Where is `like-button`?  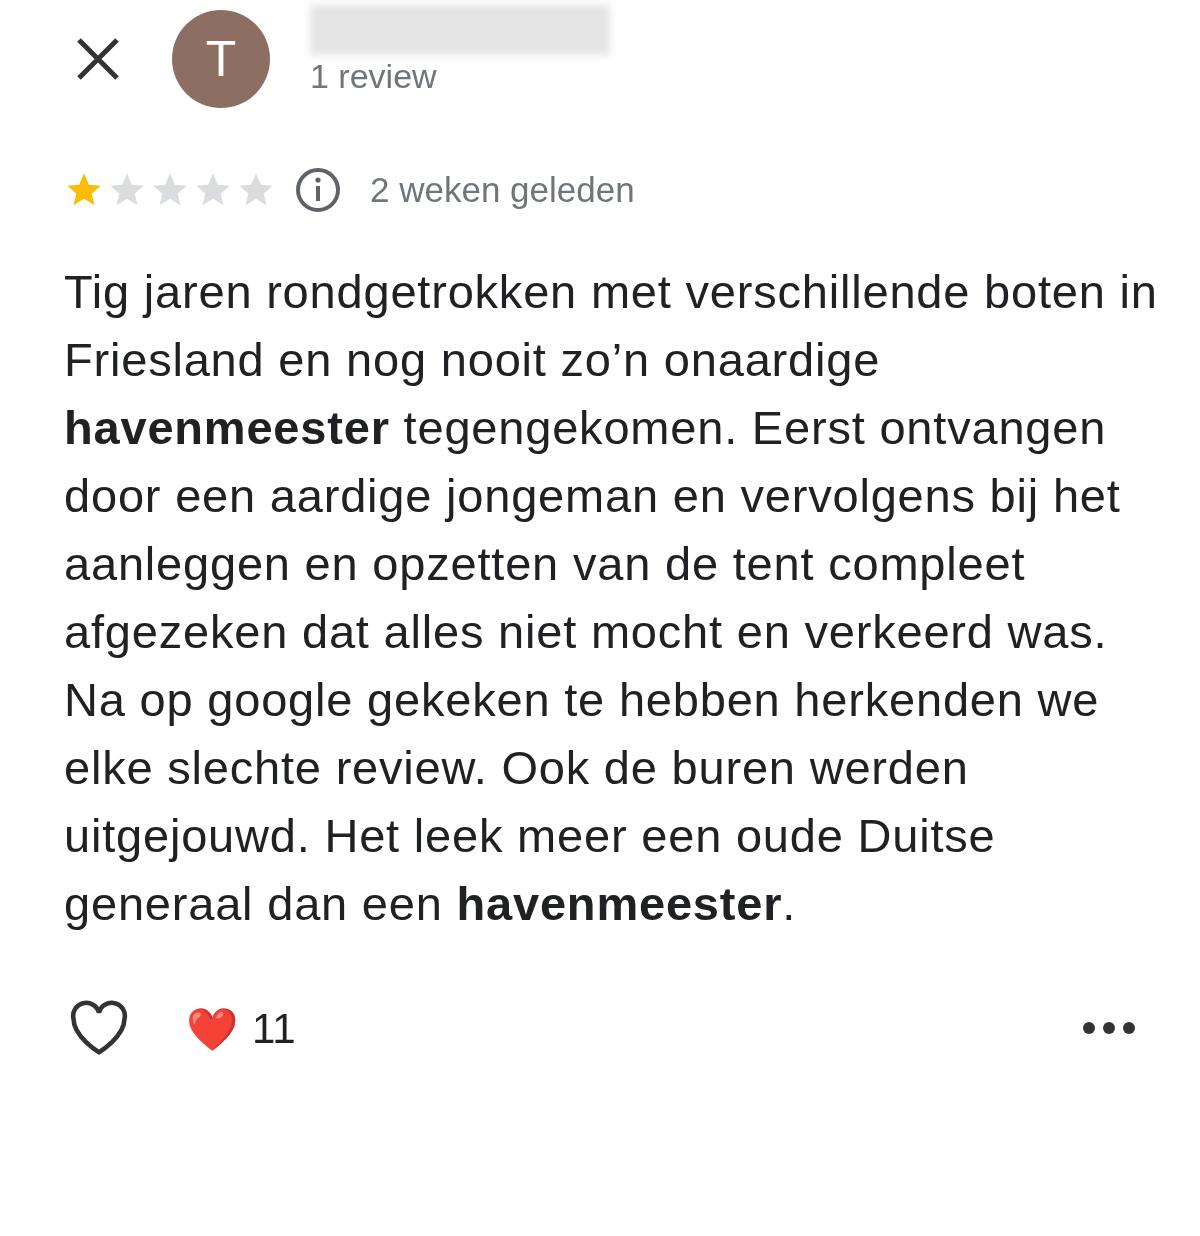 like-button is located at coordinates (99, 1029).